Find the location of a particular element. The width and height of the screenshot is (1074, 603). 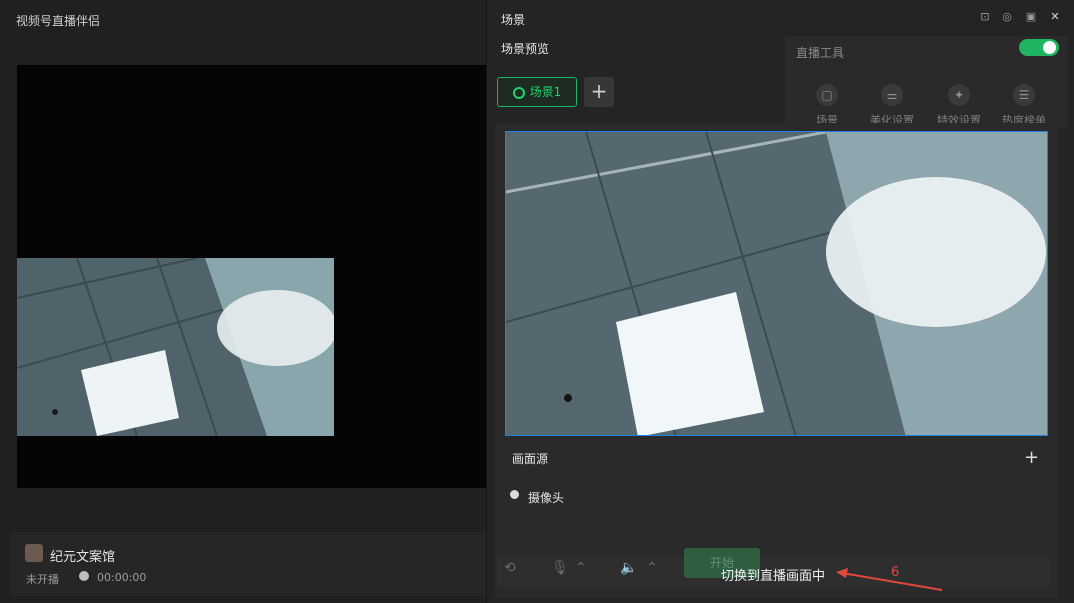

tool-beauty: ⚌ 美化设置 is located at coordinates (892, 106).